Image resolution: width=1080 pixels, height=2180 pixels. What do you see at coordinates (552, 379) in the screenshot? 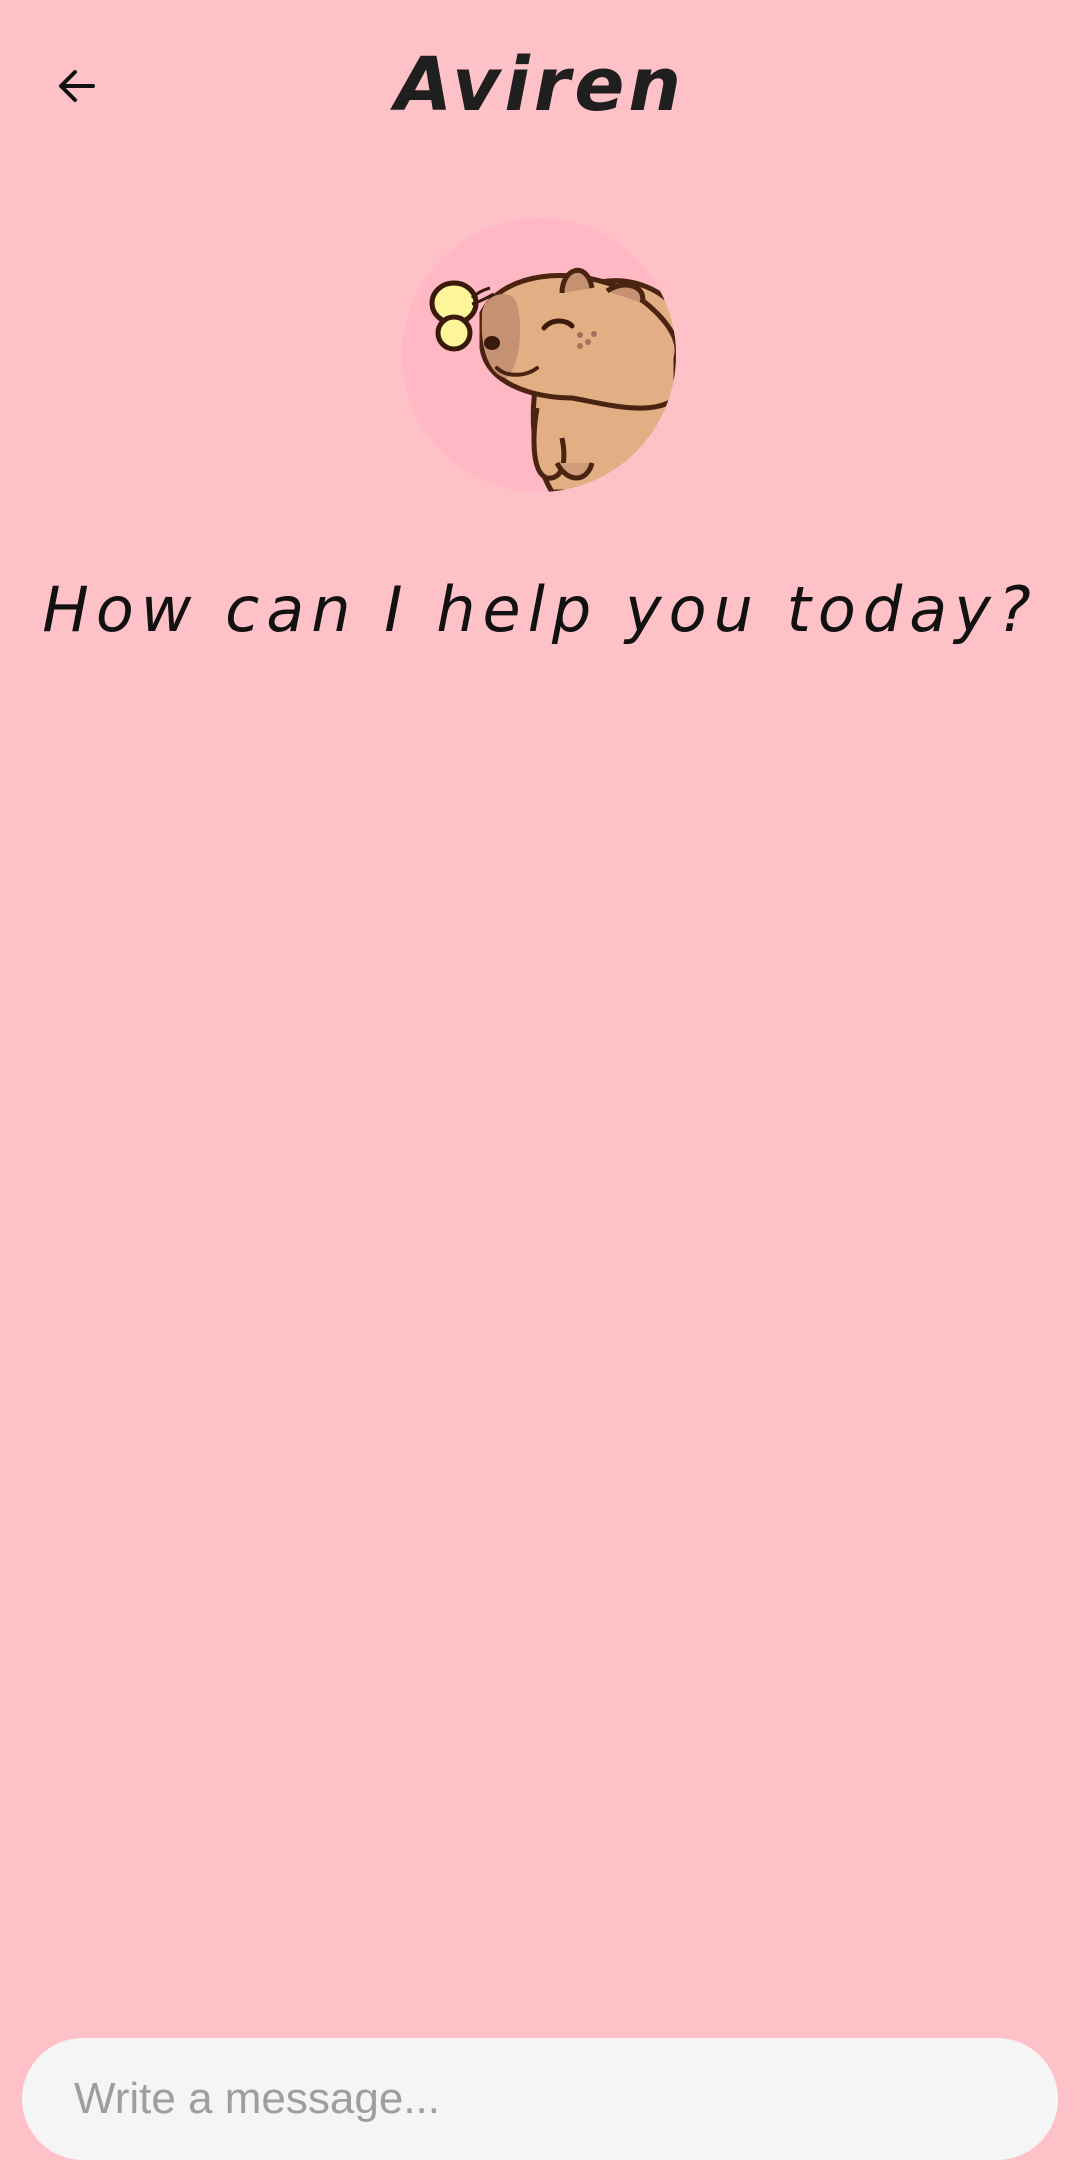
I see `capybara-illustration` at bounding box center [552, 379].